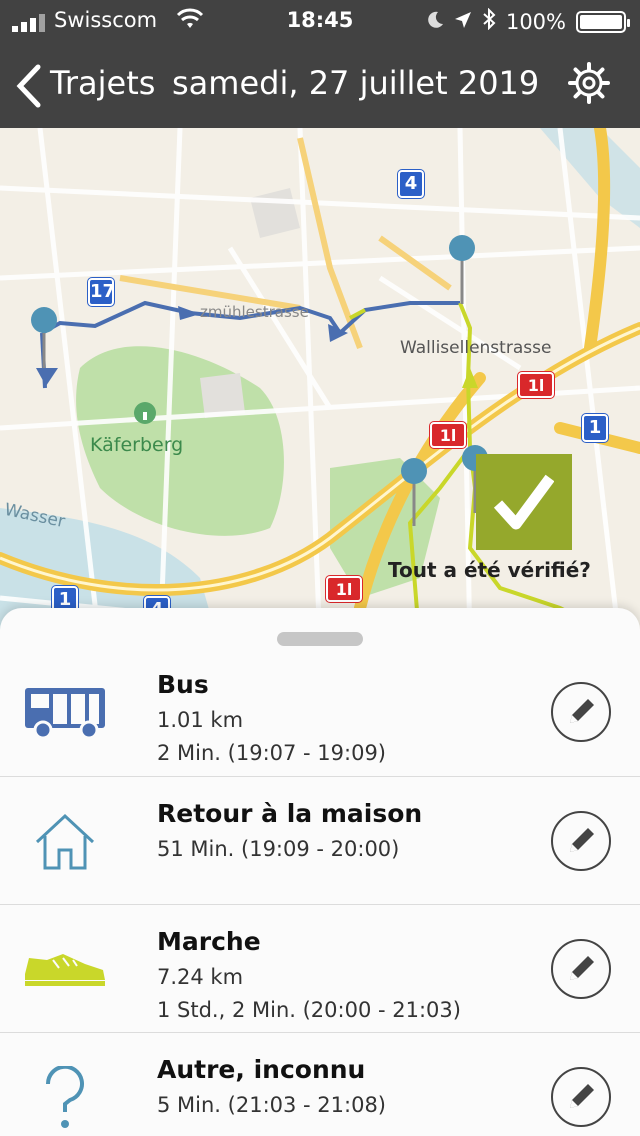 The height and width of the screenshot is (1136, 640). I want to click on battery-icon, so click(603, 21).